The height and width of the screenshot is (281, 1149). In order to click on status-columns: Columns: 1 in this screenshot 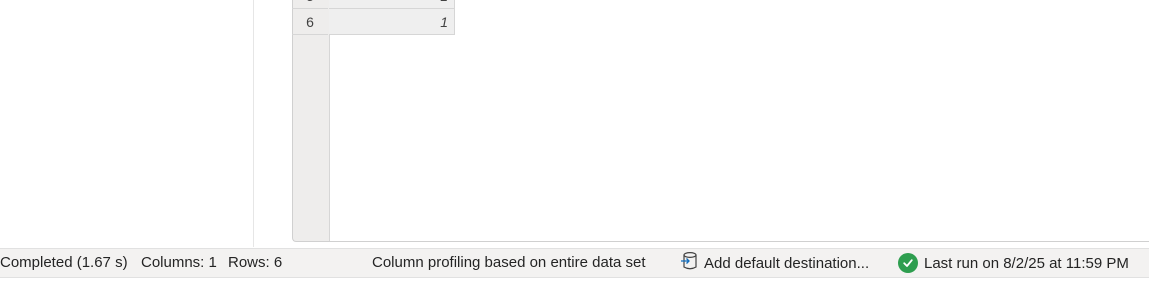, I will do `click(179, 262)`.